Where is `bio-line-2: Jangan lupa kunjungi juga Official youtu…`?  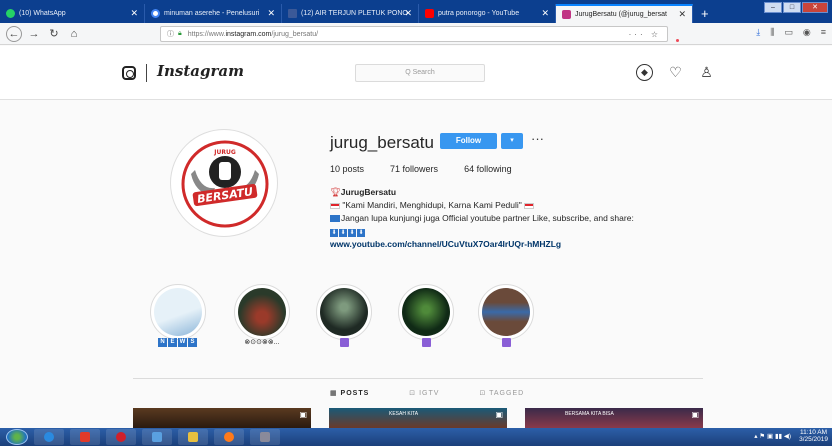
bio-line-2: Jangan lupa kunjungi juga Official youtu… is located at coordinates (482, 218).